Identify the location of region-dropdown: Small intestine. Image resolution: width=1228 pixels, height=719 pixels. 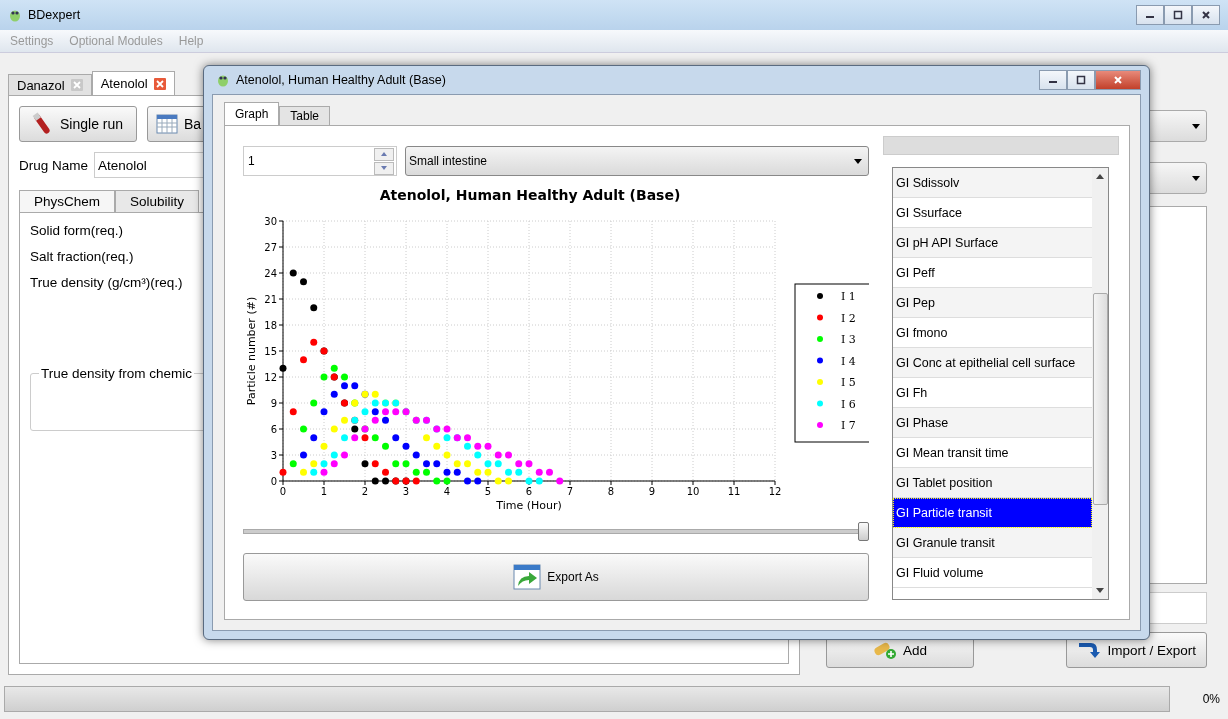
(637, 161).